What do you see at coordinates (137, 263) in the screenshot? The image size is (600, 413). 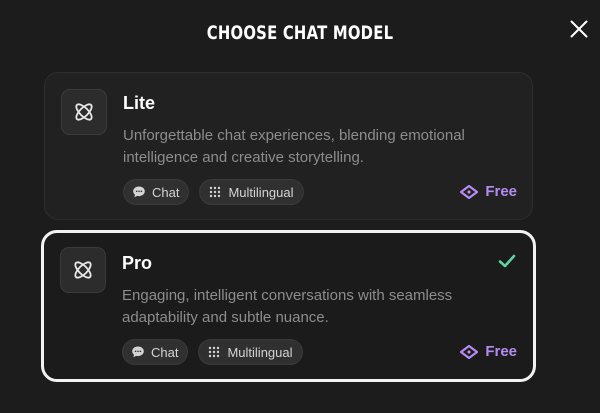 I see `model-name: Pro` at bounding box center [137, 263].